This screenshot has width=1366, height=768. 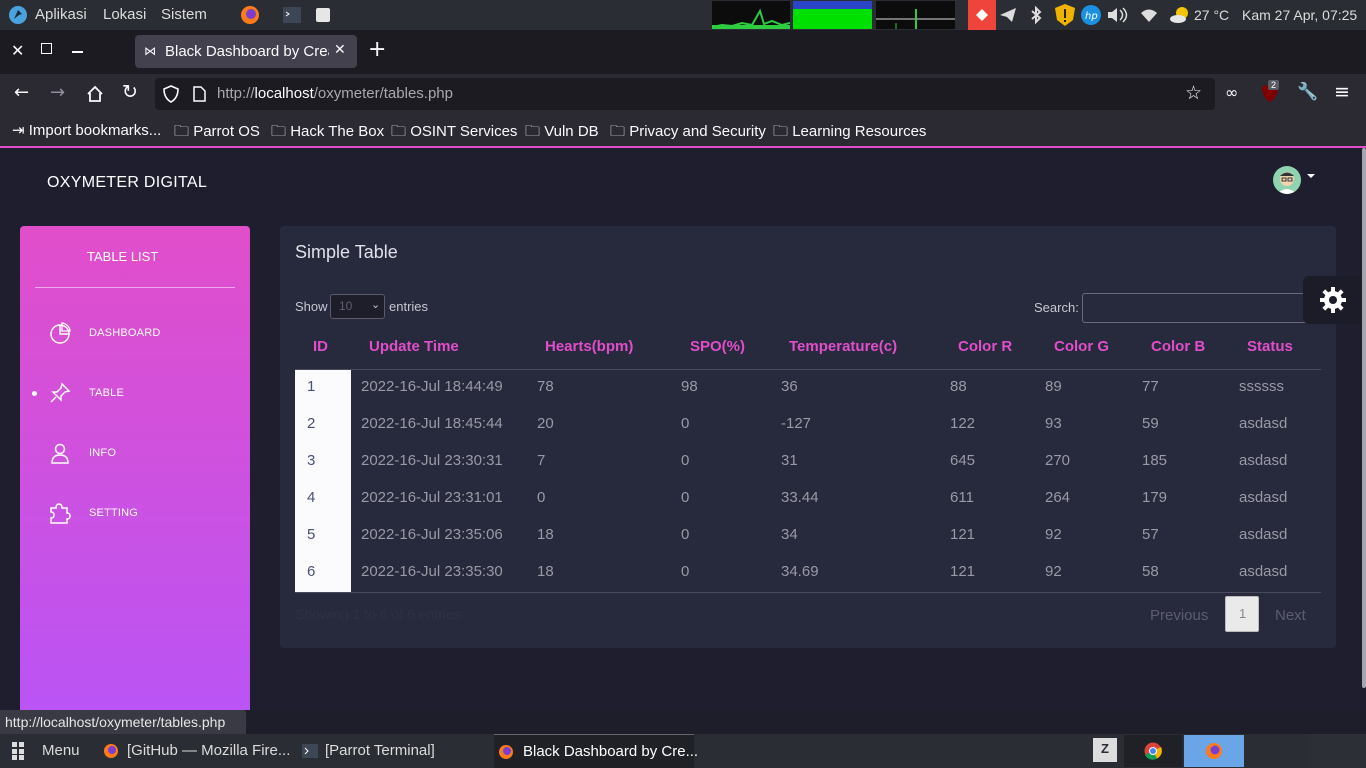 I want to click on cell-hearts: 0, so click(x=541, y=497).